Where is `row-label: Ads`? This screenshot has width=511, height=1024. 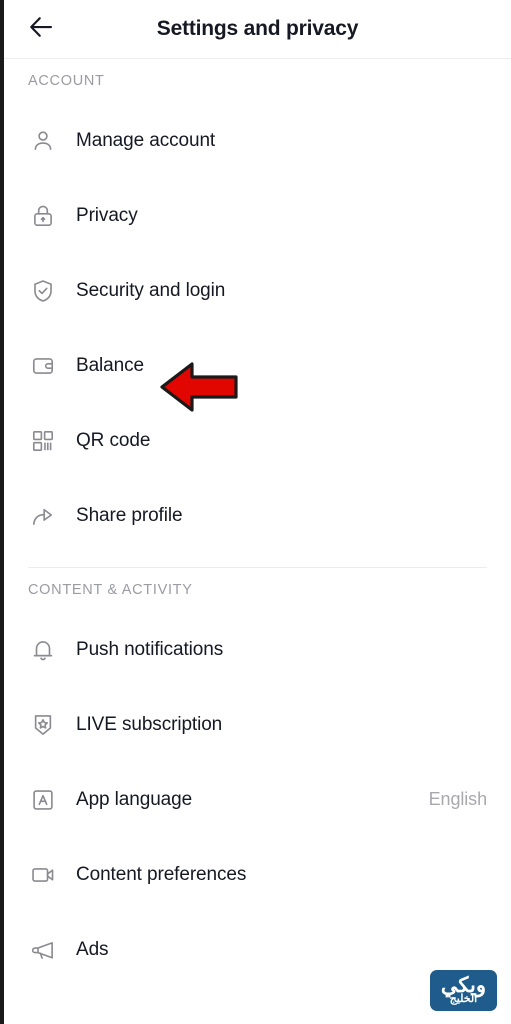 row-label: Ads is located at coordinates (92, 949).